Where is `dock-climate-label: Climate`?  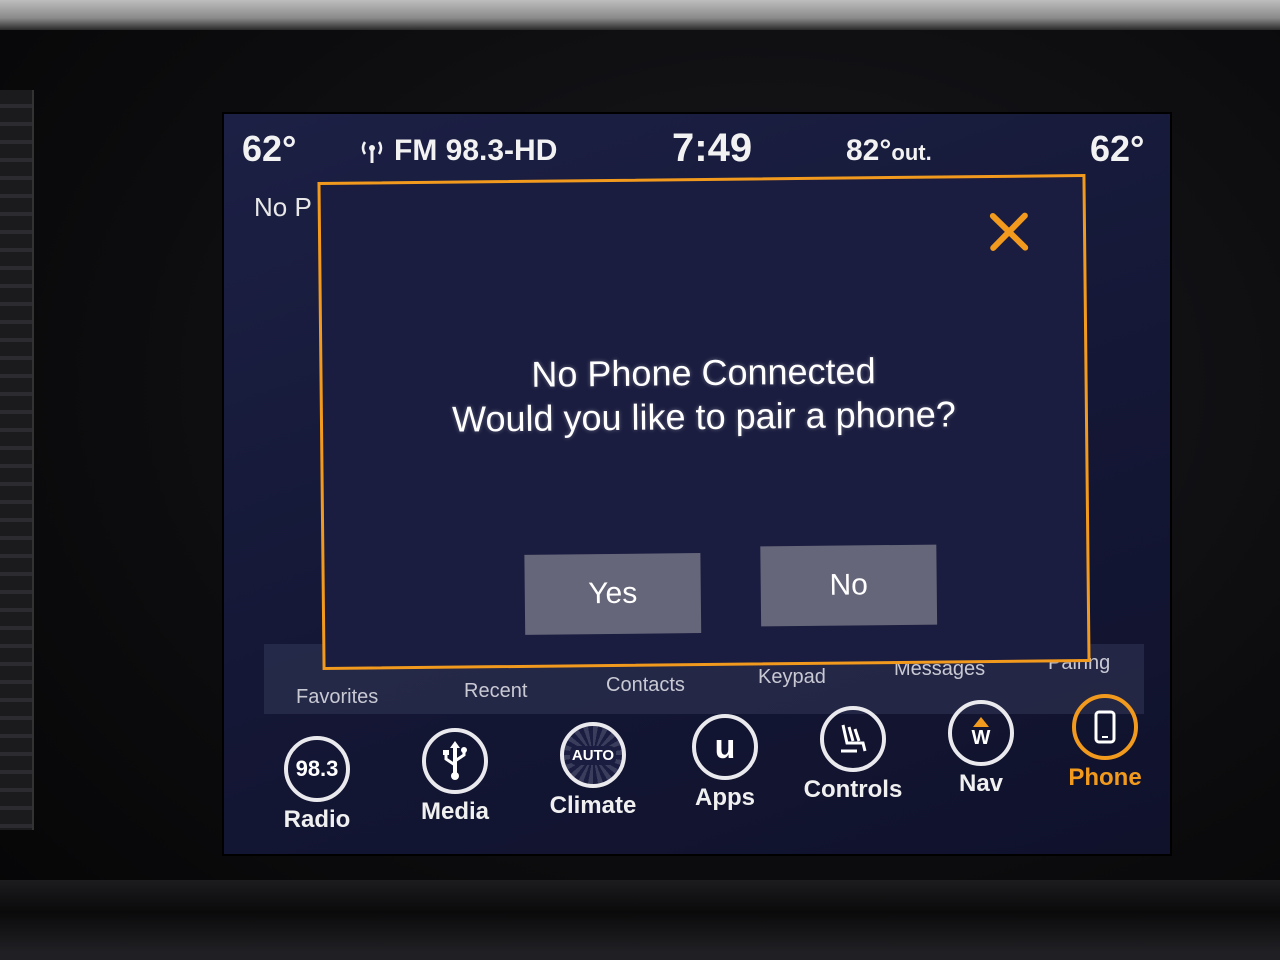
dock-climate-label: Climate is located at coordinates (593, 805).